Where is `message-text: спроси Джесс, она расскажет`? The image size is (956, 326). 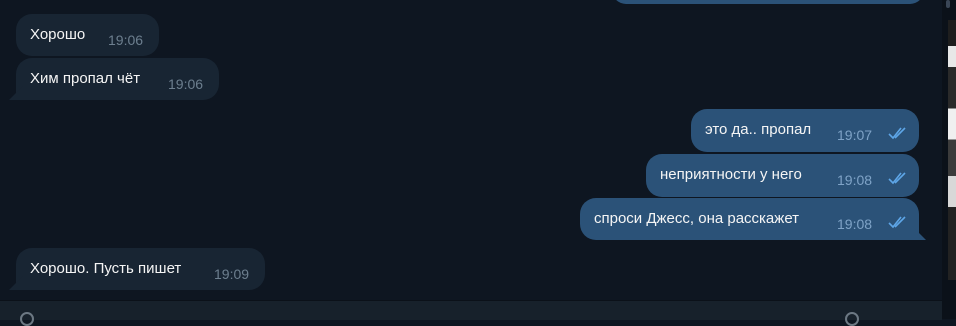 message-text: спроси Джесс, она расскажет is located at coordinates (697, 218).